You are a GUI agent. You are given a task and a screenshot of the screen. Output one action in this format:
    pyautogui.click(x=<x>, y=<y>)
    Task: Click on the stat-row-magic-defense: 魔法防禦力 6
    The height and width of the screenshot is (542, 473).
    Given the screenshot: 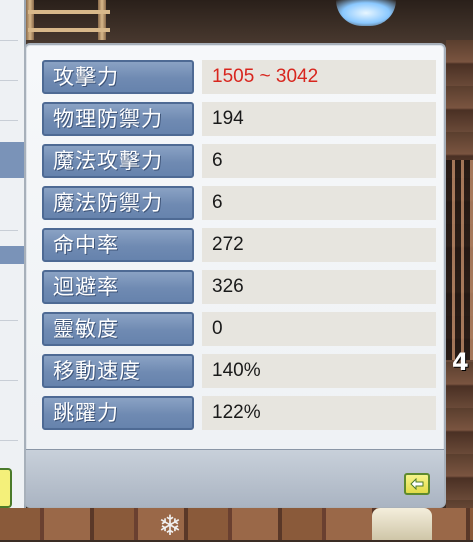 What is the action you would take?
    pyautogui.click(x=240, y=205)
    